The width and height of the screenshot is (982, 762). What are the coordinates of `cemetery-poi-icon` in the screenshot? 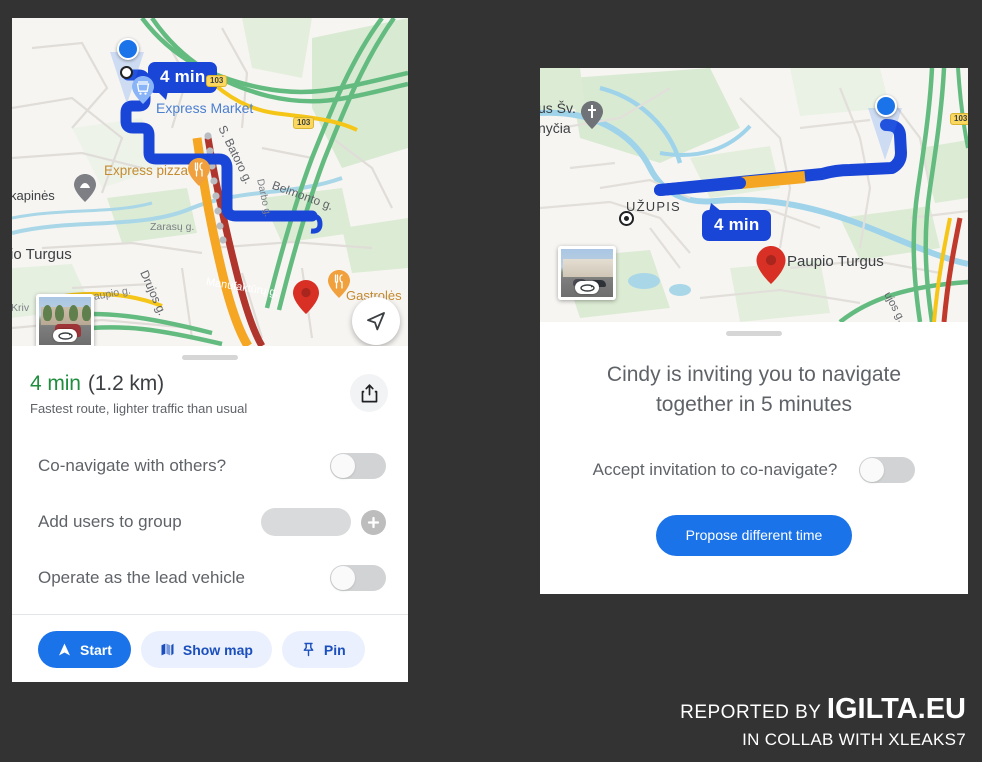 It's located at (85, 188).